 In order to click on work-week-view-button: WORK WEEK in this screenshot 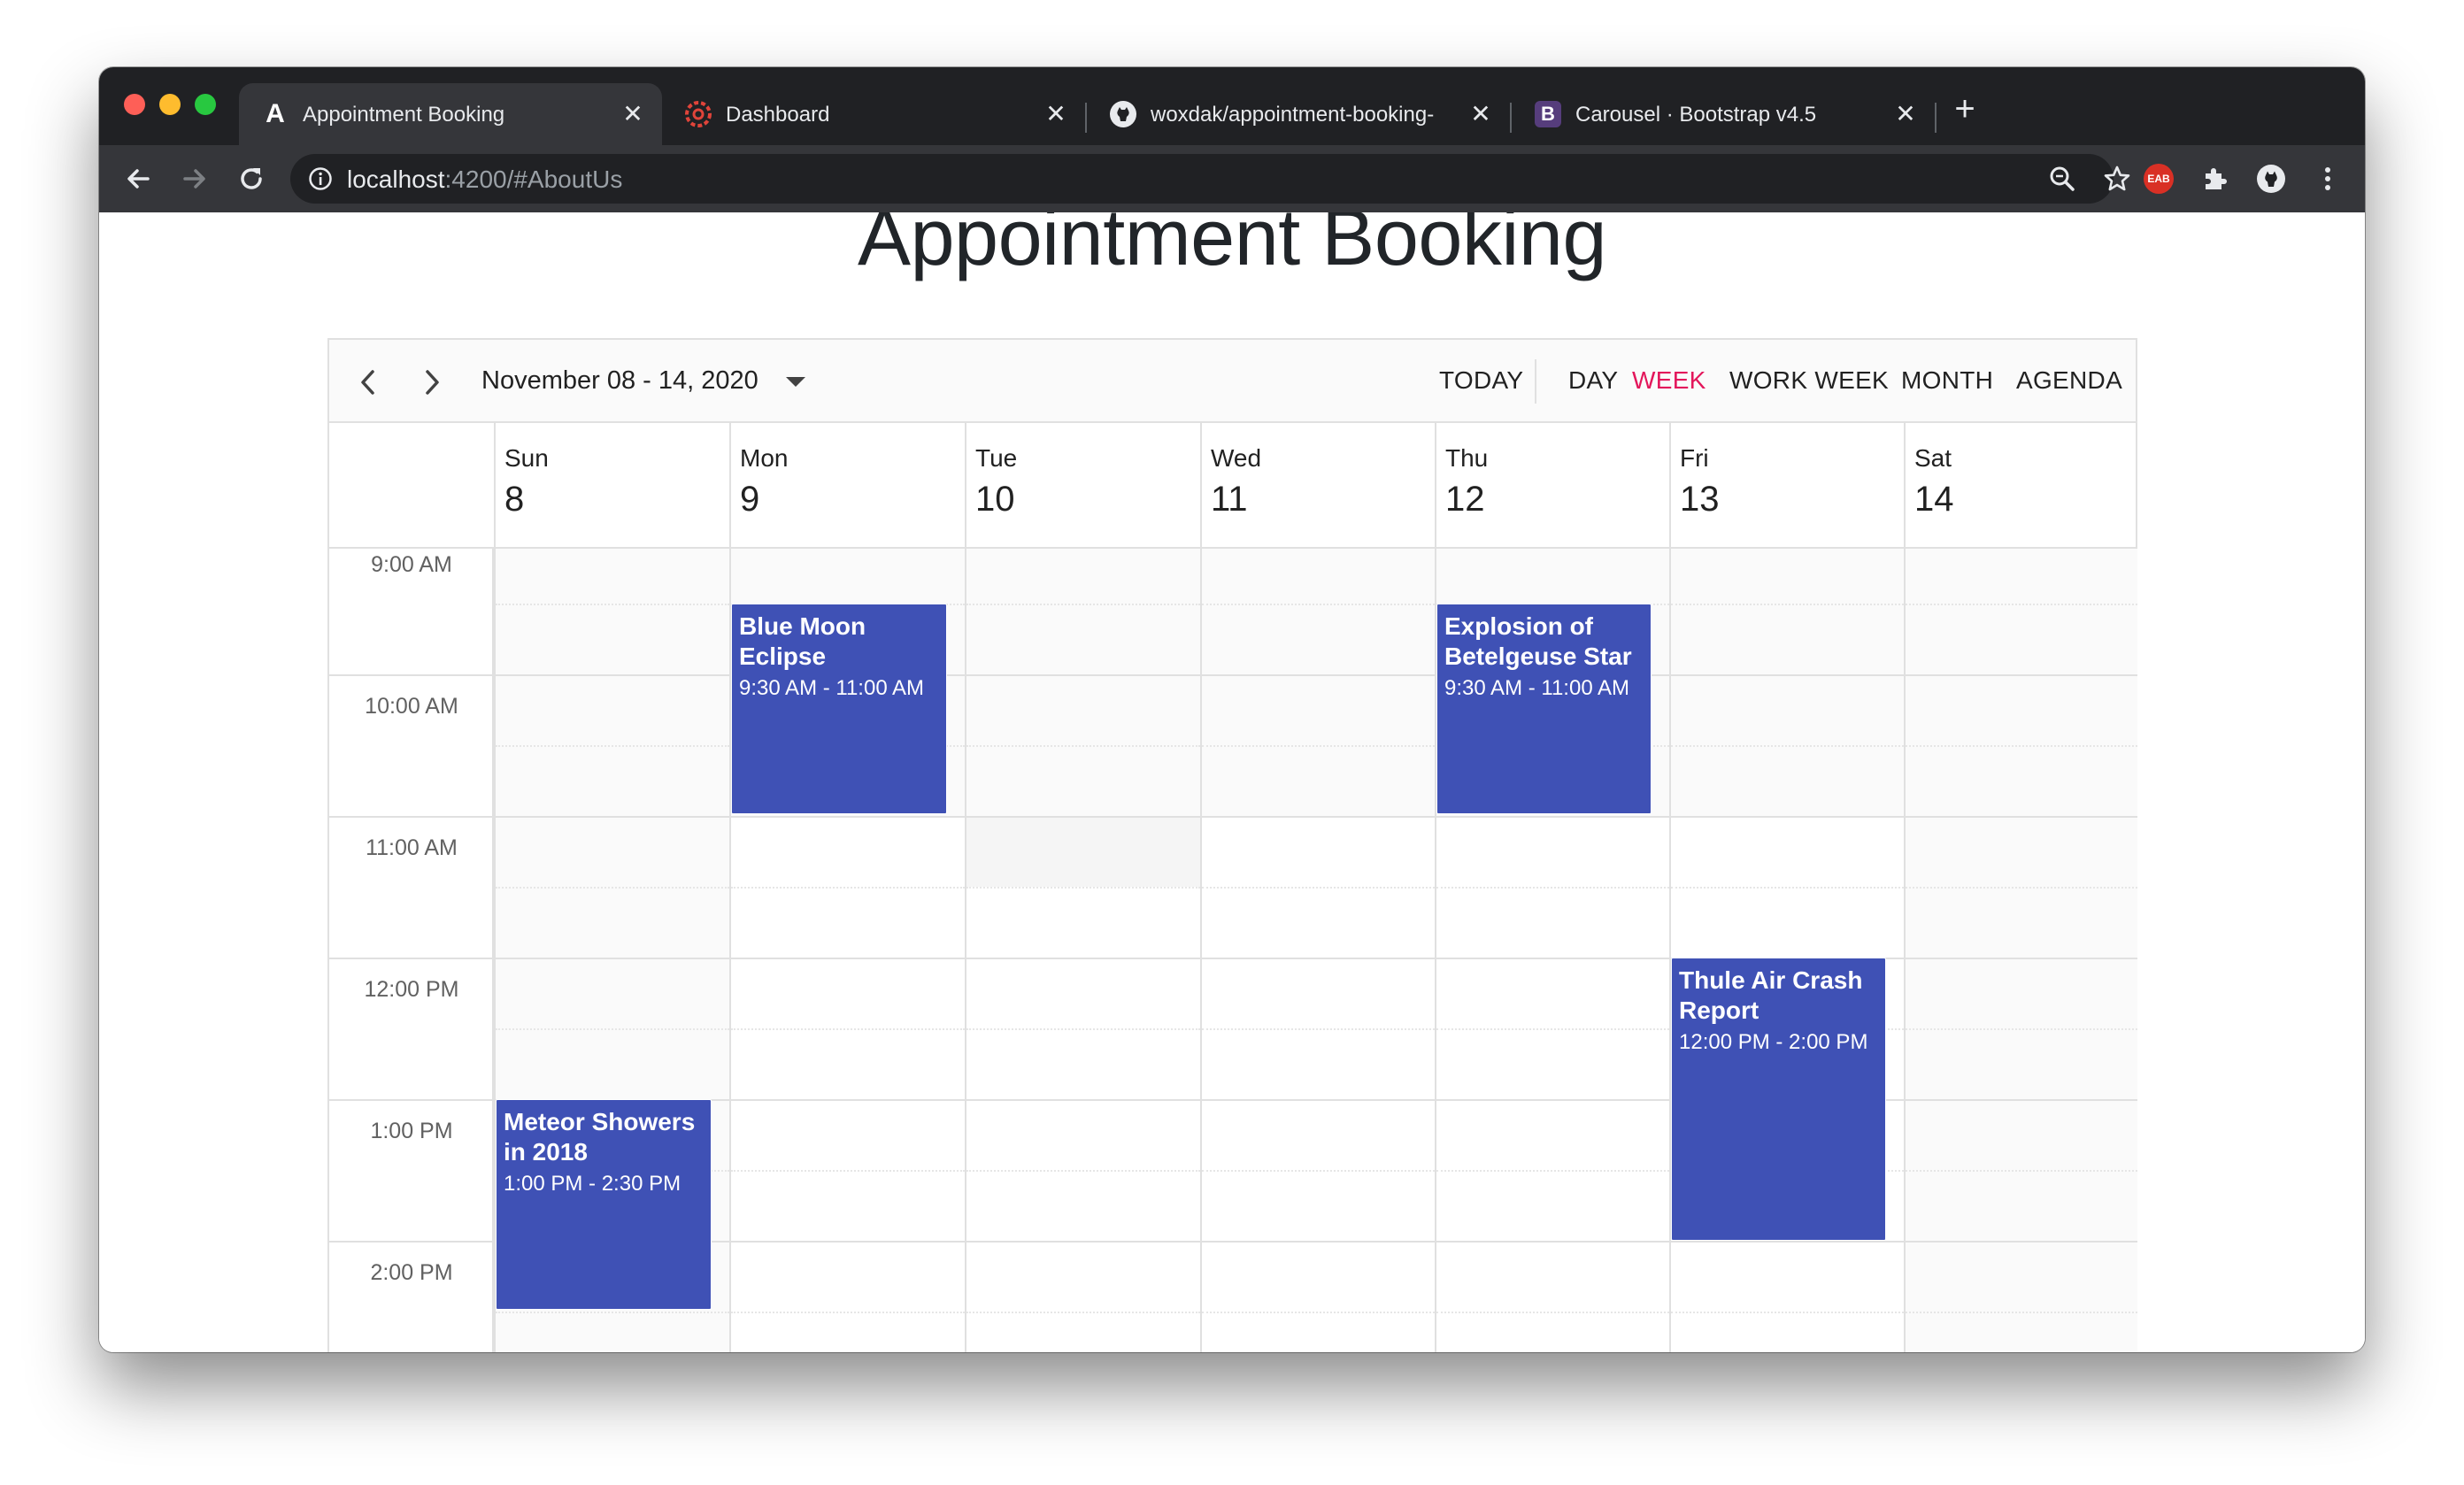, I will do `click(1809, 381)`.